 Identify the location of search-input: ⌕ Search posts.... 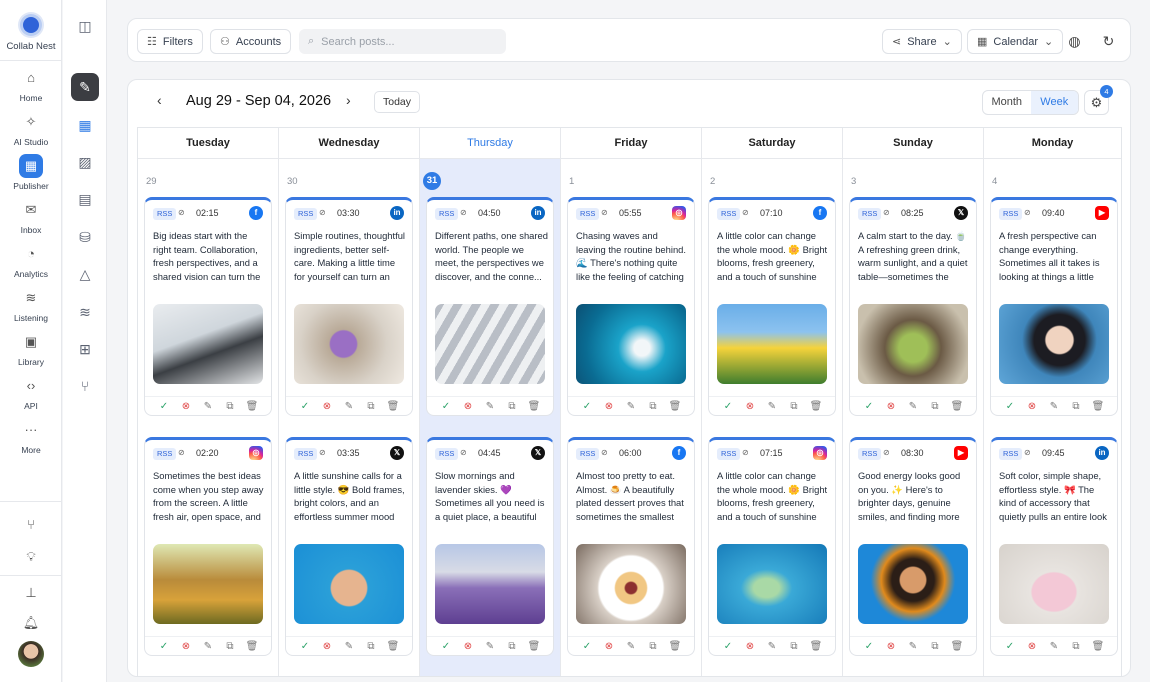
(402, 41).